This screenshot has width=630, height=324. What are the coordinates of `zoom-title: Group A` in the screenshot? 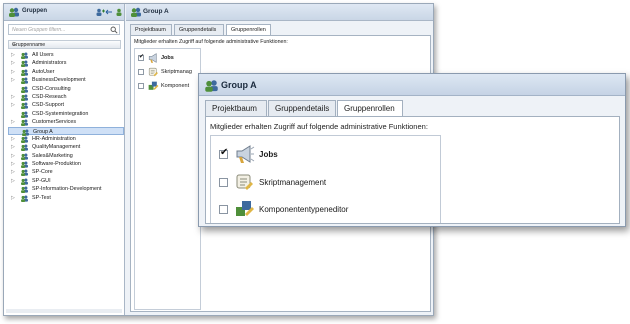 It's located at (239, 85).